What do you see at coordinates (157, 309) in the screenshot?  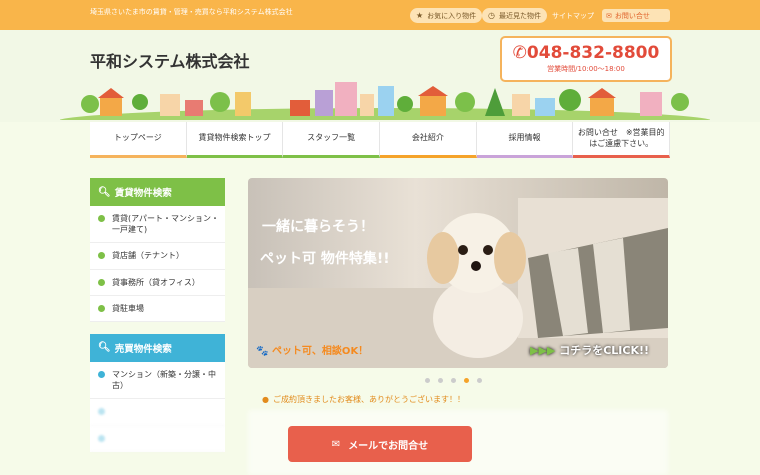 I see `sidebar-item-rent-parking: 貸駐車場` at bounding box center [157, 309].